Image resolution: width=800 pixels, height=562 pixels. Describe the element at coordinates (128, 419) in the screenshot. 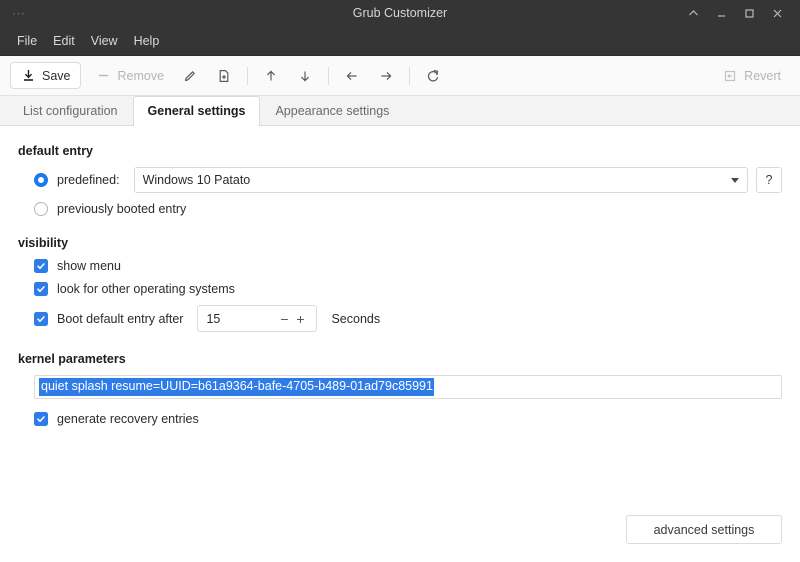

I see `checkbox-generate-recovery-entries-label: generate recovery entries` at that location.